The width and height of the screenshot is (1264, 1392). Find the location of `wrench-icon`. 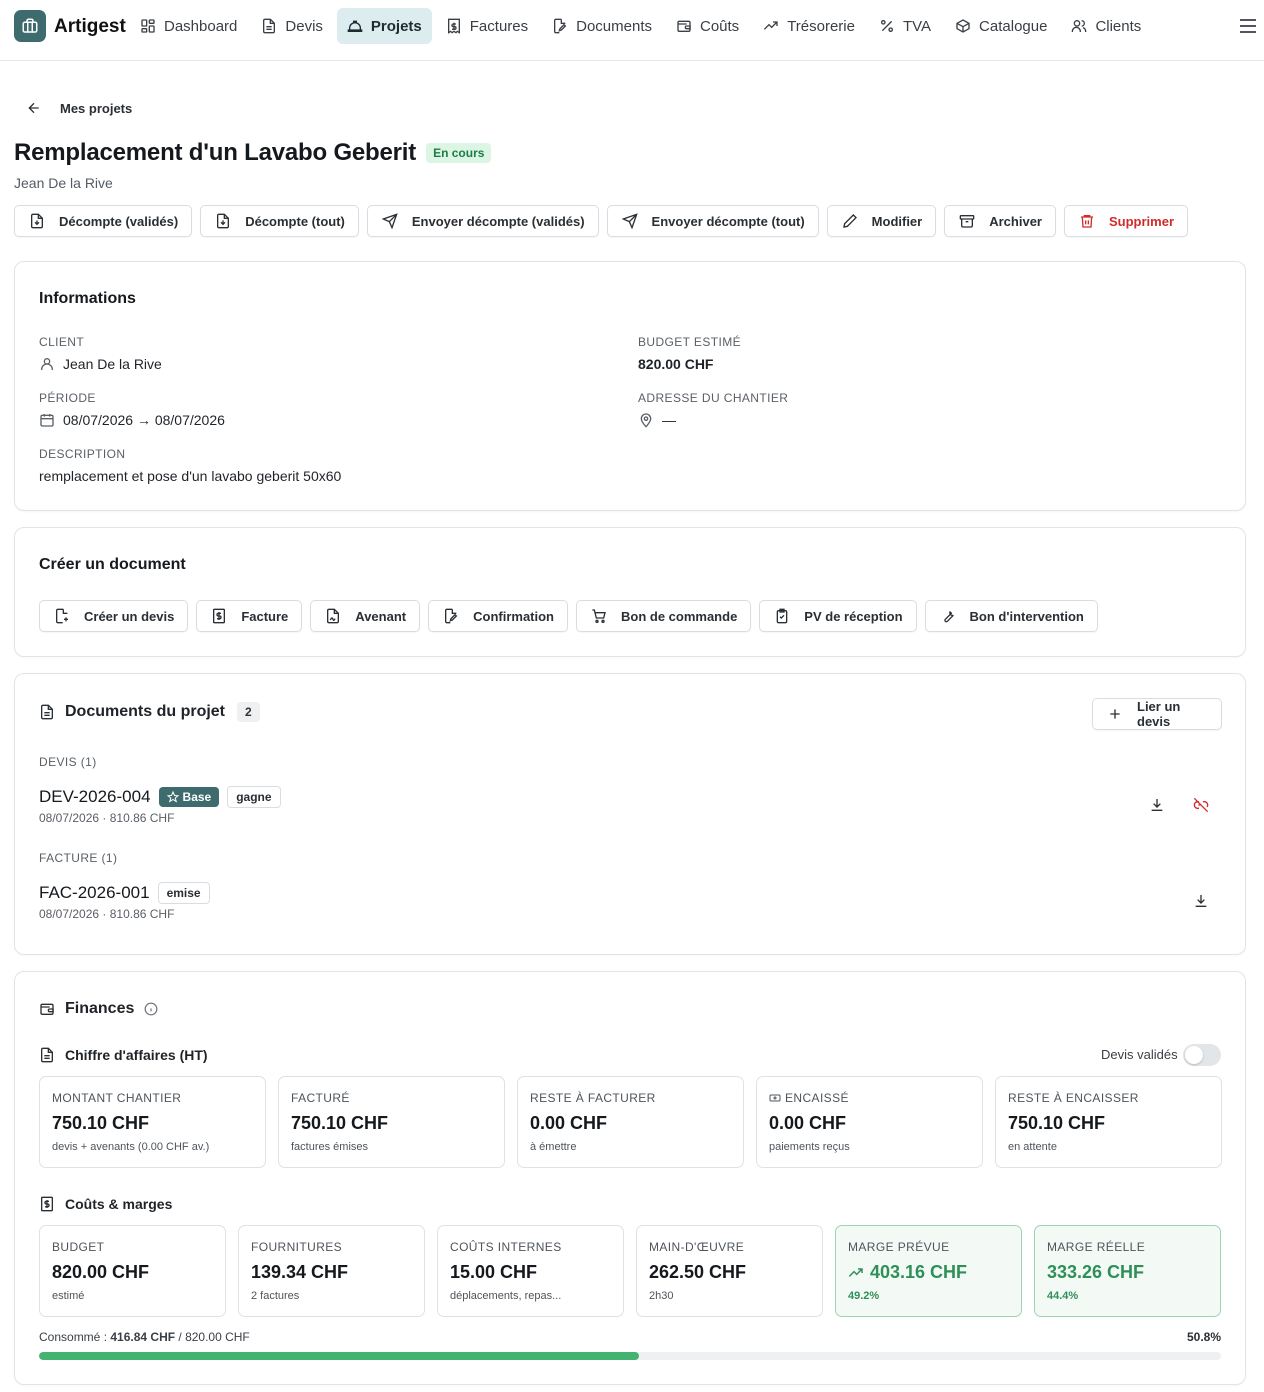

wrench-icon is located at coordinates (948, 616).